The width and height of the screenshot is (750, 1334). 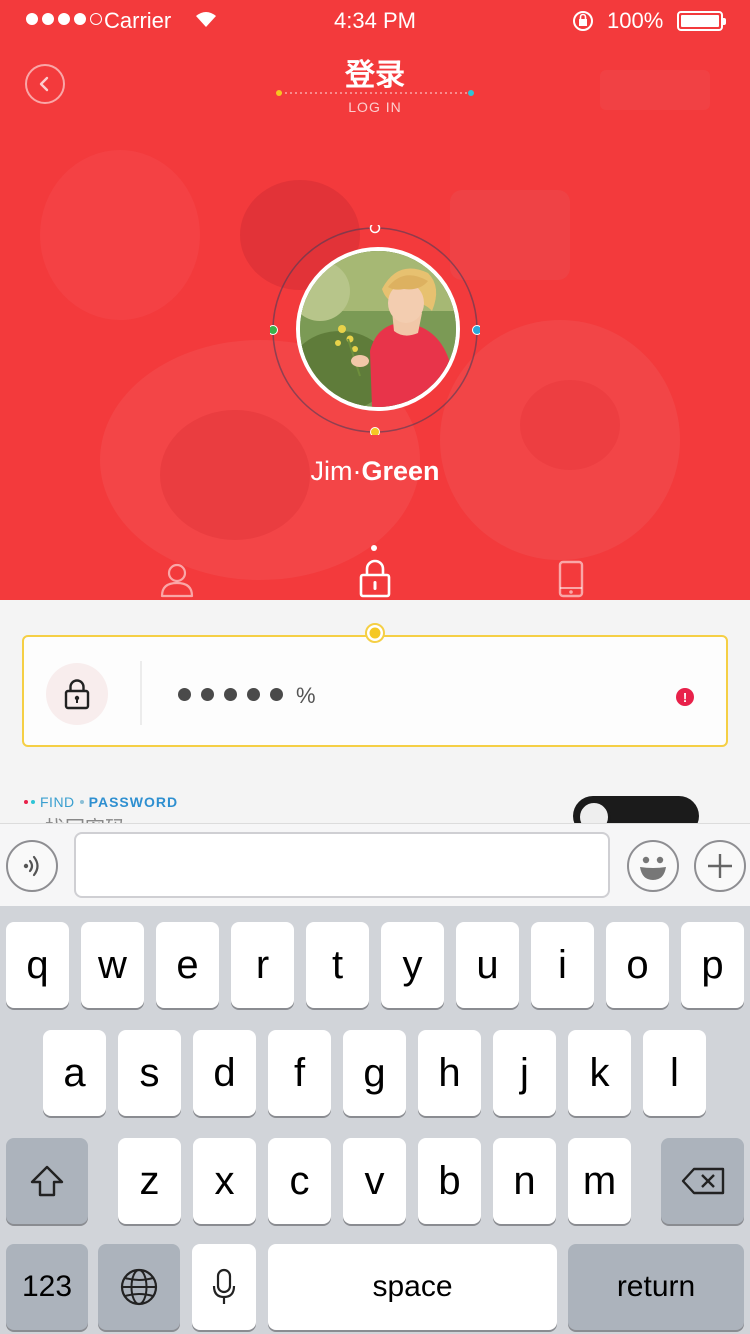 I want to click on tab-account, so click(x=177, y=578).